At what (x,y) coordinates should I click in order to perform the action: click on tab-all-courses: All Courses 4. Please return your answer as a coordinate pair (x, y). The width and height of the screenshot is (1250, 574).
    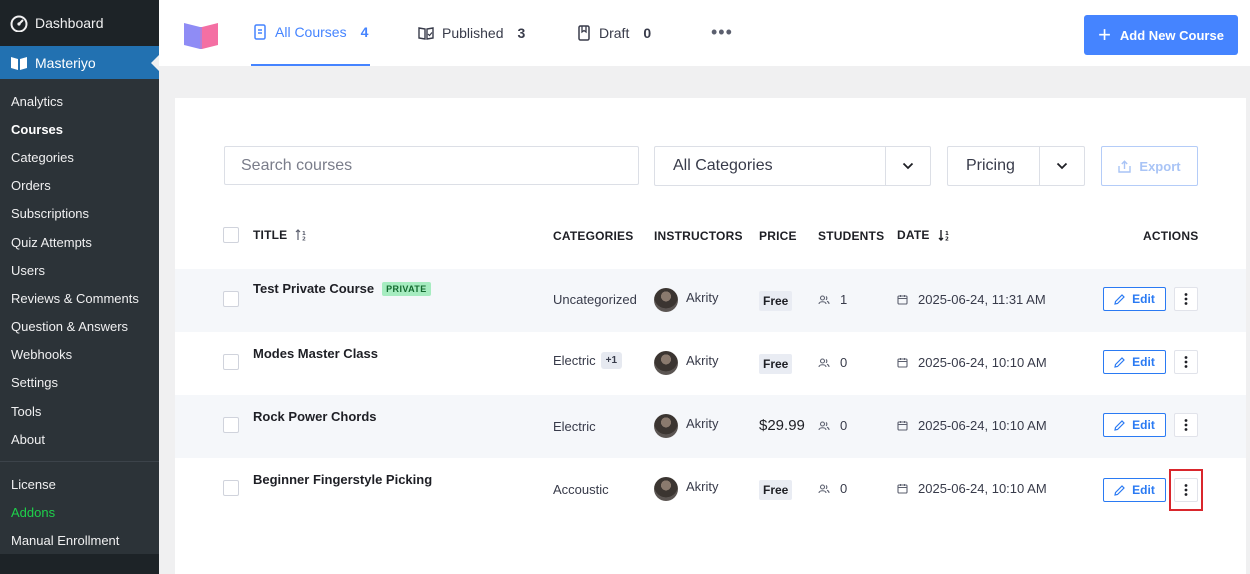
    Looking at the image, I should click on (310, 33).